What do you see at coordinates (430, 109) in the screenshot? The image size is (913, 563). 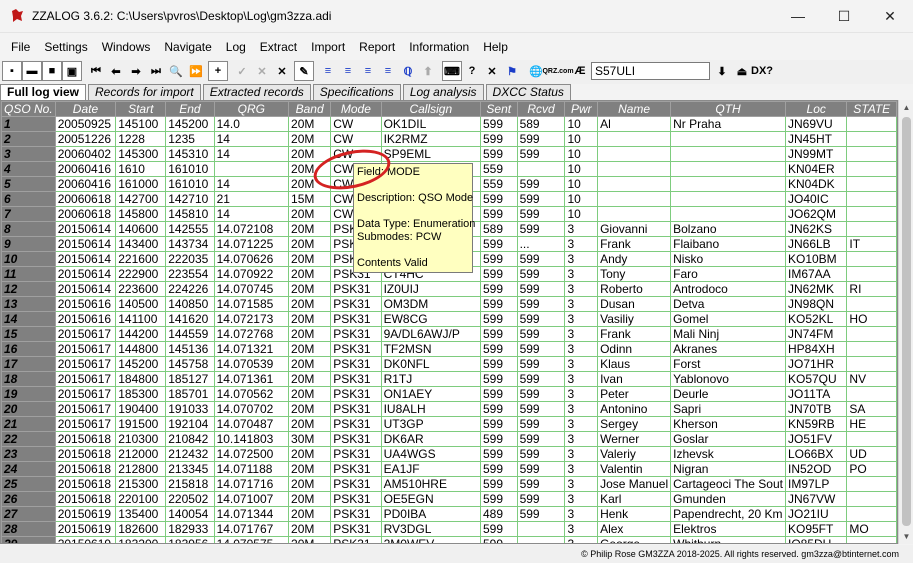 I see `column-header: Callsign` at bounding box center [430, 109].